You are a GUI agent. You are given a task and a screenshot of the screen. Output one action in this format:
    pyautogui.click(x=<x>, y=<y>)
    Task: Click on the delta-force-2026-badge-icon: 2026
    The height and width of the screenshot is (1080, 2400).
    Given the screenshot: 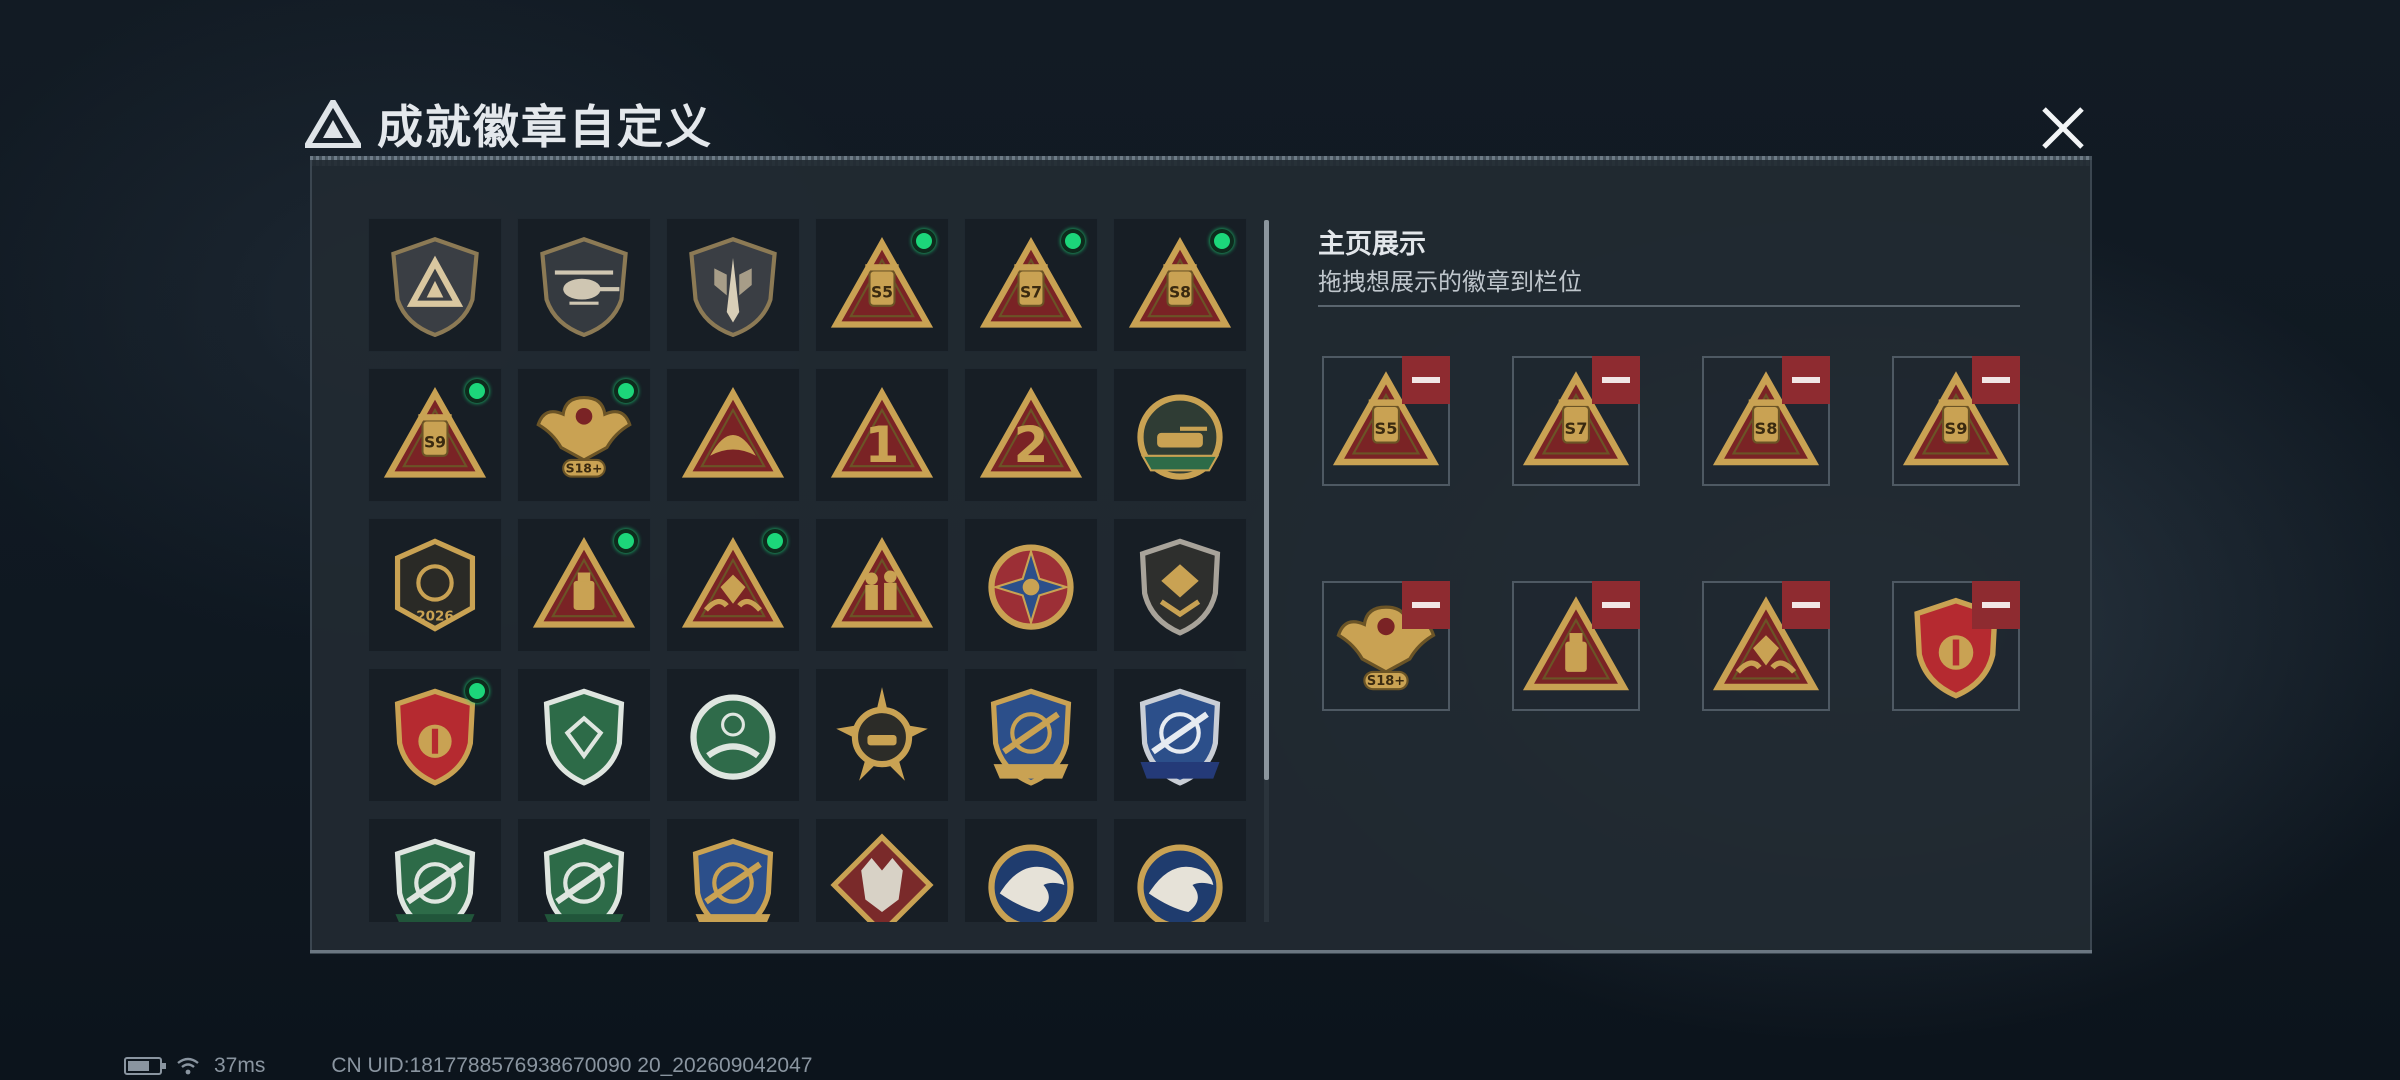 What is the action you would take?
    pyautogui.click(x=435, y=585)
    